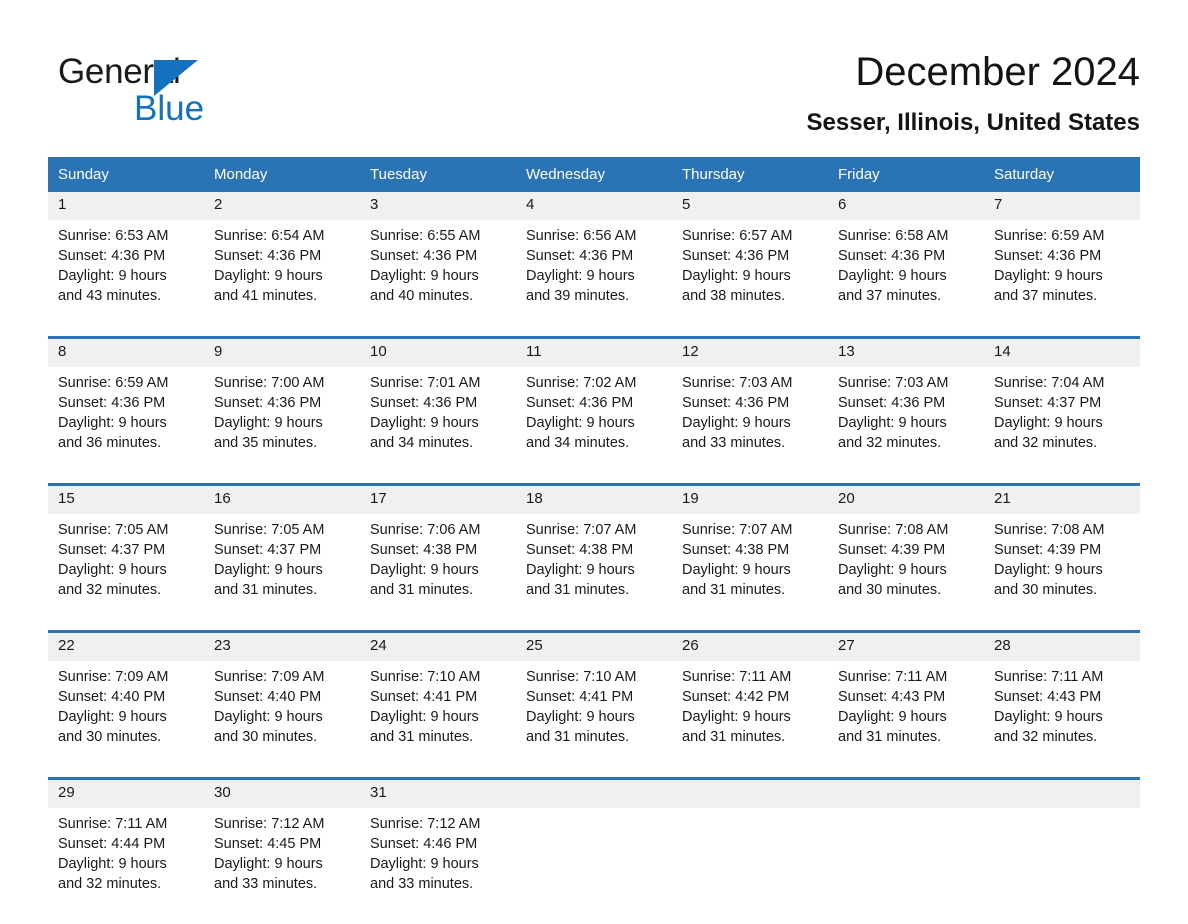  I want to click on day-number: 18, so click(594, 498).